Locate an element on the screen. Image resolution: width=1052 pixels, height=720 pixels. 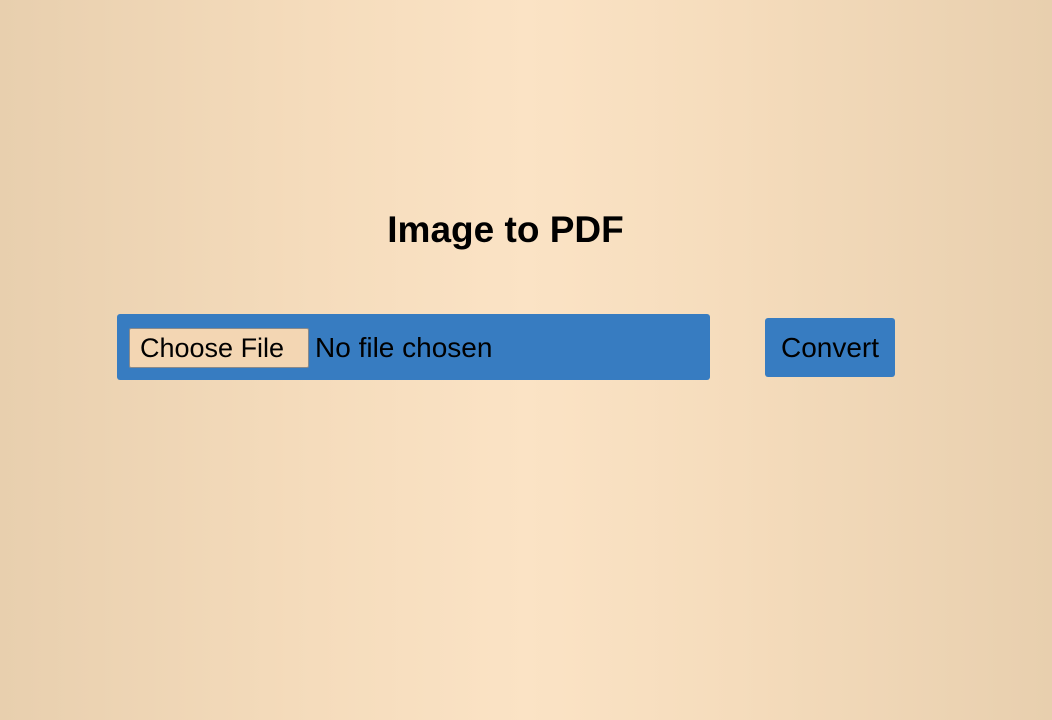
file-status-text: No file chosen is located at coordinates (404, 347).